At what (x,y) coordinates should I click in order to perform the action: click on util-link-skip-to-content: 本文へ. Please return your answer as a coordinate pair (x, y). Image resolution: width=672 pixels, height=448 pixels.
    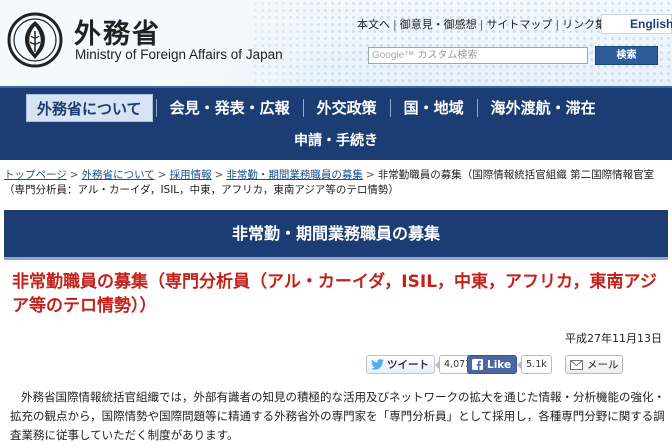
    Looking at the image, I should click on (373, 24).